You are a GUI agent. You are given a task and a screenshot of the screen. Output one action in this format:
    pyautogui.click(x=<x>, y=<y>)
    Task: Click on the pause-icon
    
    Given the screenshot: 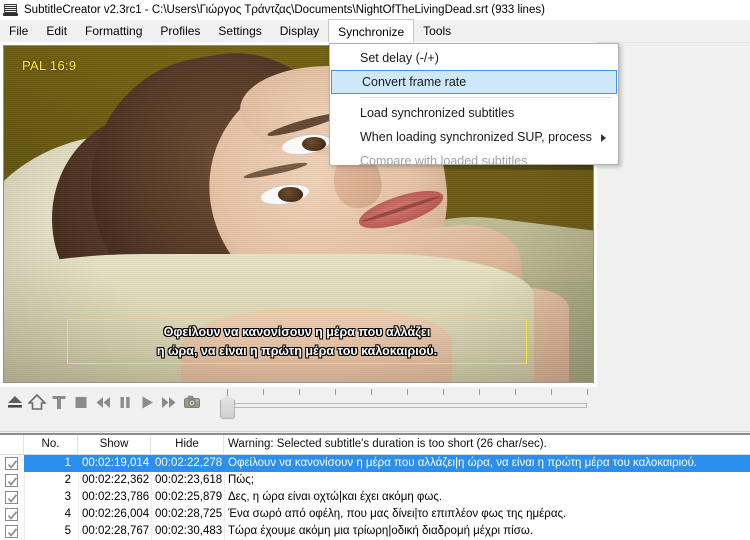 What is the action you would take?
    pyautogui.click(x=125, y=402)
    